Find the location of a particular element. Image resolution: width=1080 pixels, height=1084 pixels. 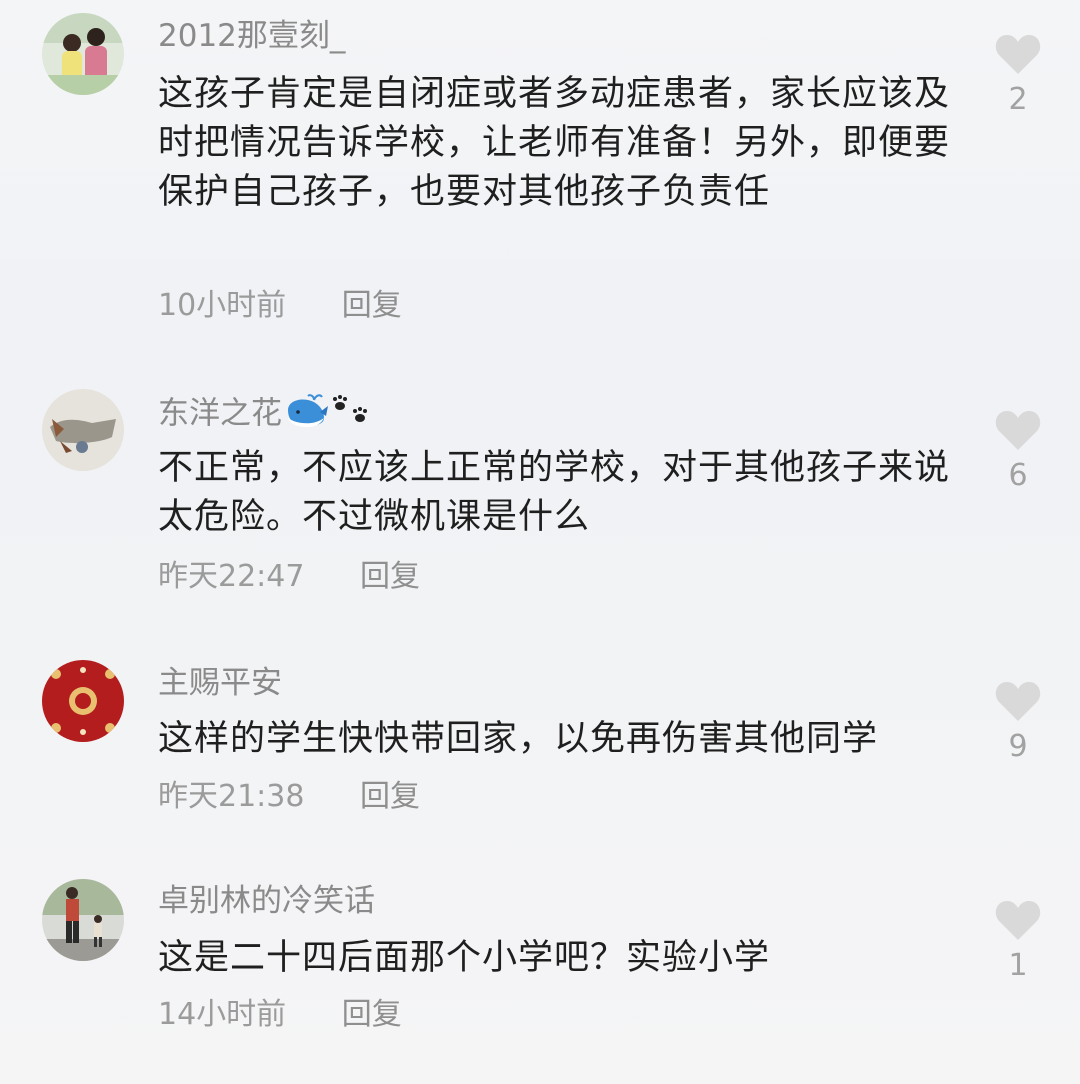

avatar is located at coordinates (83, 920).